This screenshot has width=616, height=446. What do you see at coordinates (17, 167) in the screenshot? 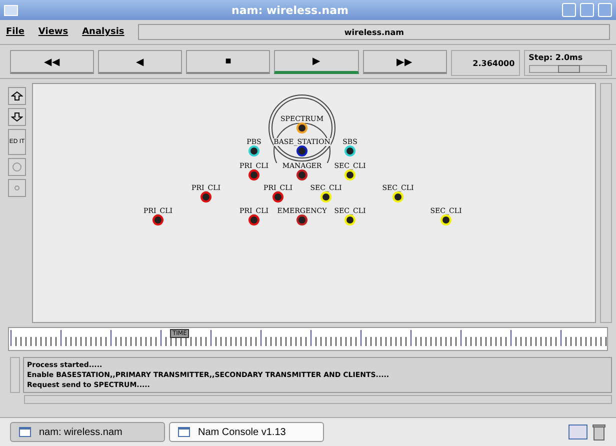
I see `circle-icon` at bounding box center [17, 167].